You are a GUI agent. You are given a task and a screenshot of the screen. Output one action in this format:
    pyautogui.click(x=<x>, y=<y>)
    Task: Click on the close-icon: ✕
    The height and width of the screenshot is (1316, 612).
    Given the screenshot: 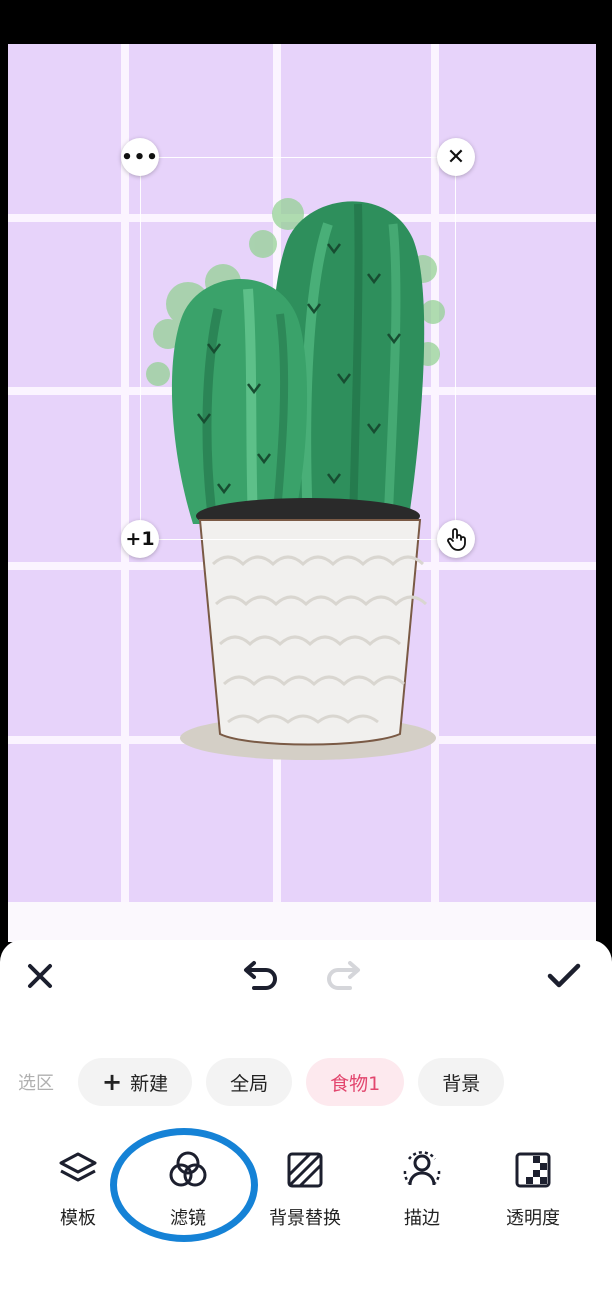 What is the action you would take?
    pyautogui.click(x=456, y=157)
    